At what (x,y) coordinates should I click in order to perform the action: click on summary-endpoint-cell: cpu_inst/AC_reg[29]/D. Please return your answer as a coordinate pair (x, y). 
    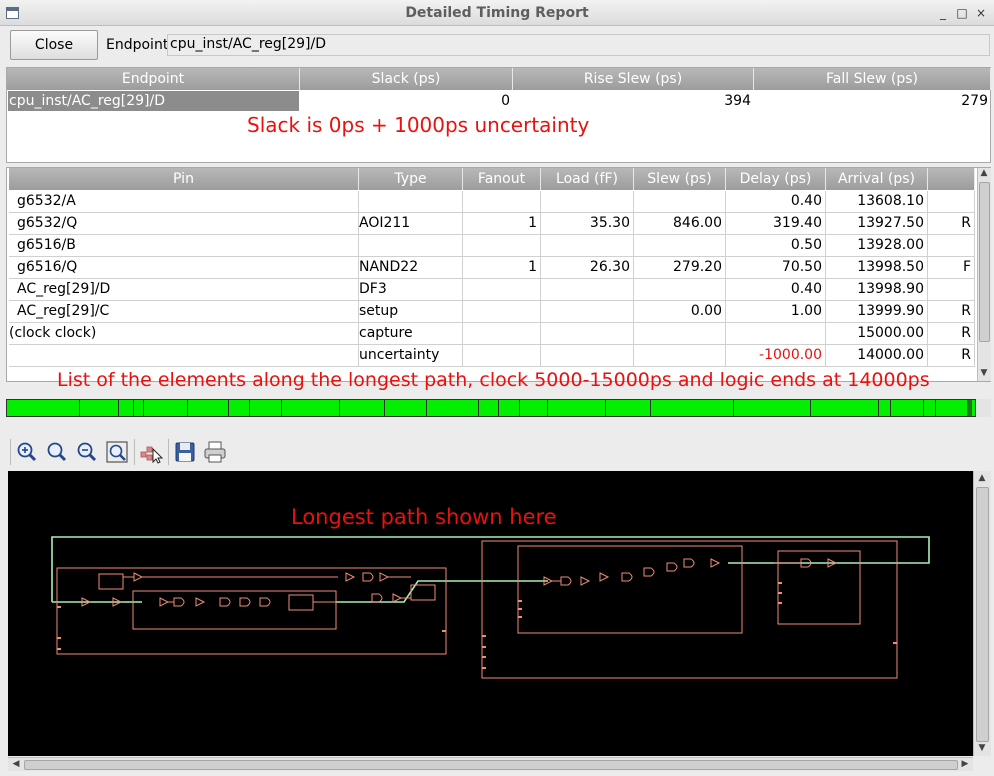
    Looking at the image, I should click on (153, 101).